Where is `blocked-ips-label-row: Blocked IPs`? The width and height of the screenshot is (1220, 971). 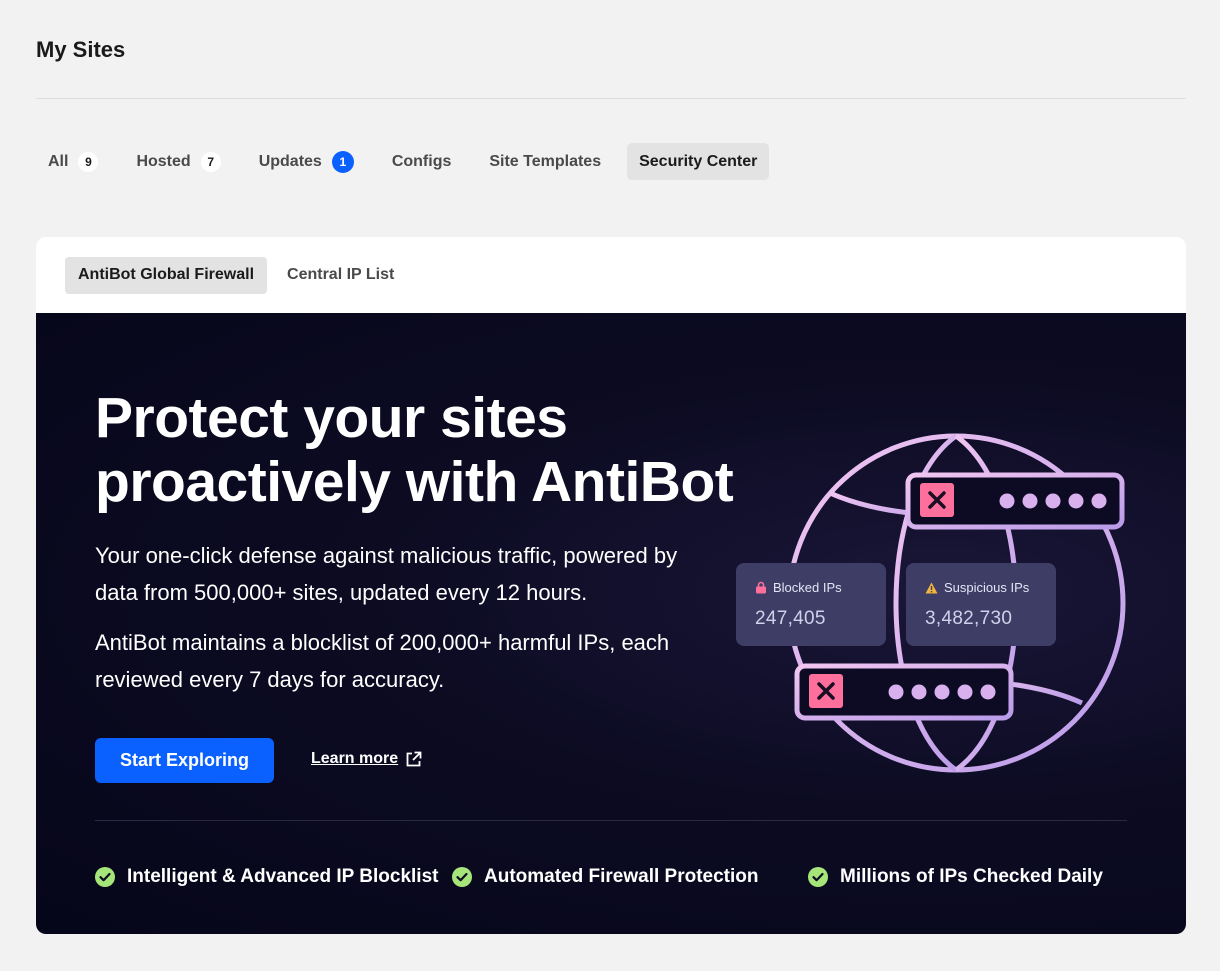 blocked-ips-label-row: Blocked IPs is located at coordinates (798, 587).